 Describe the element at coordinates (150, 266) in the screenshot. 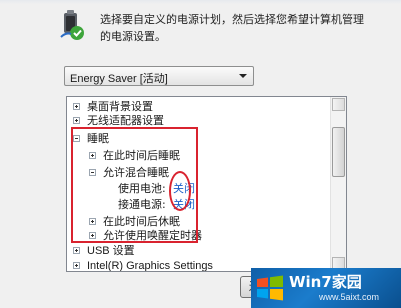

I see `tree-item-label: Intel(R) Graphics Settings` at that location.